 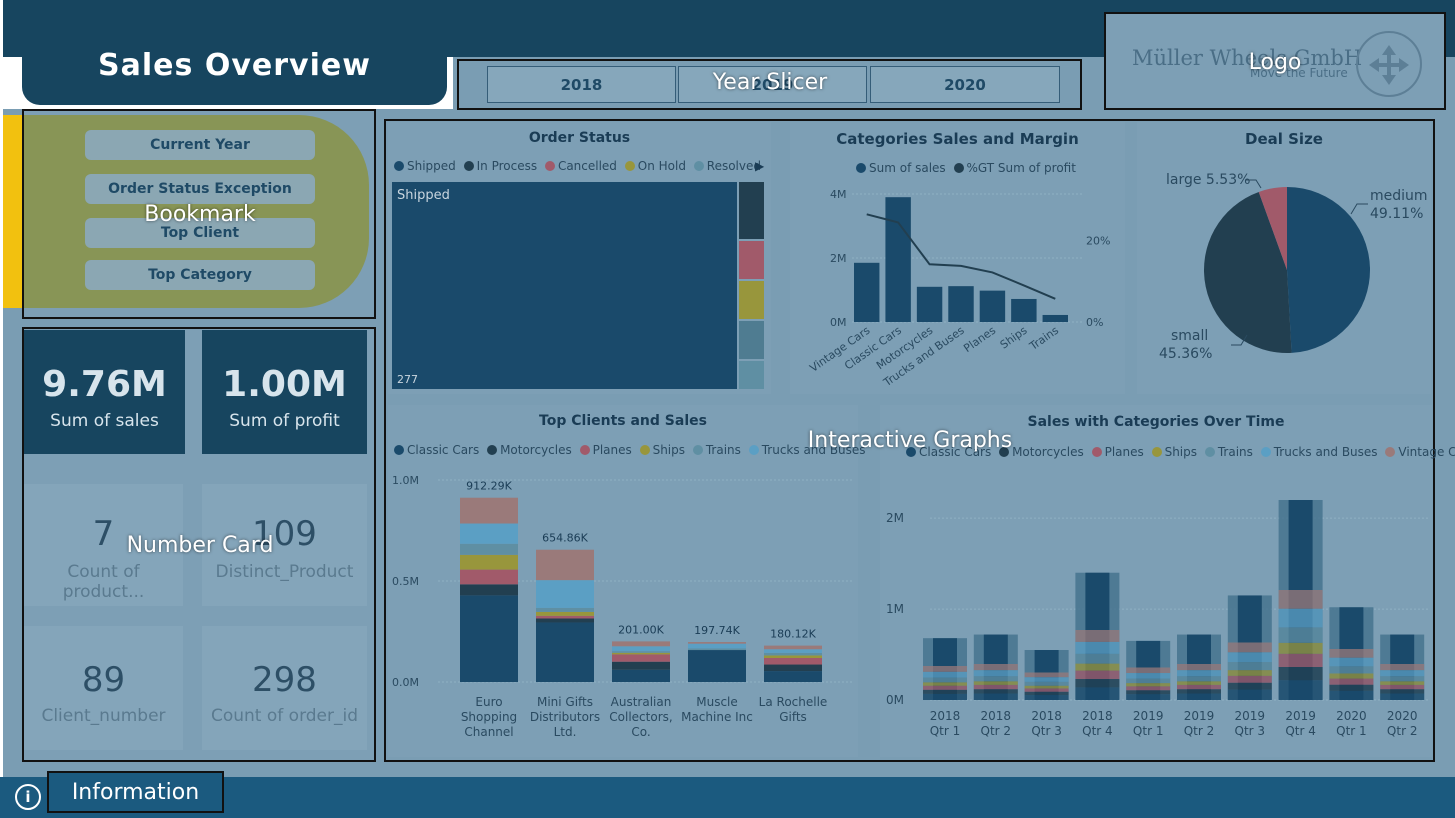 What do you see at coordinates (759, 166) in the screenshot?
I see `legend-next-arrow: ▶` at bounding box center [759, 166].